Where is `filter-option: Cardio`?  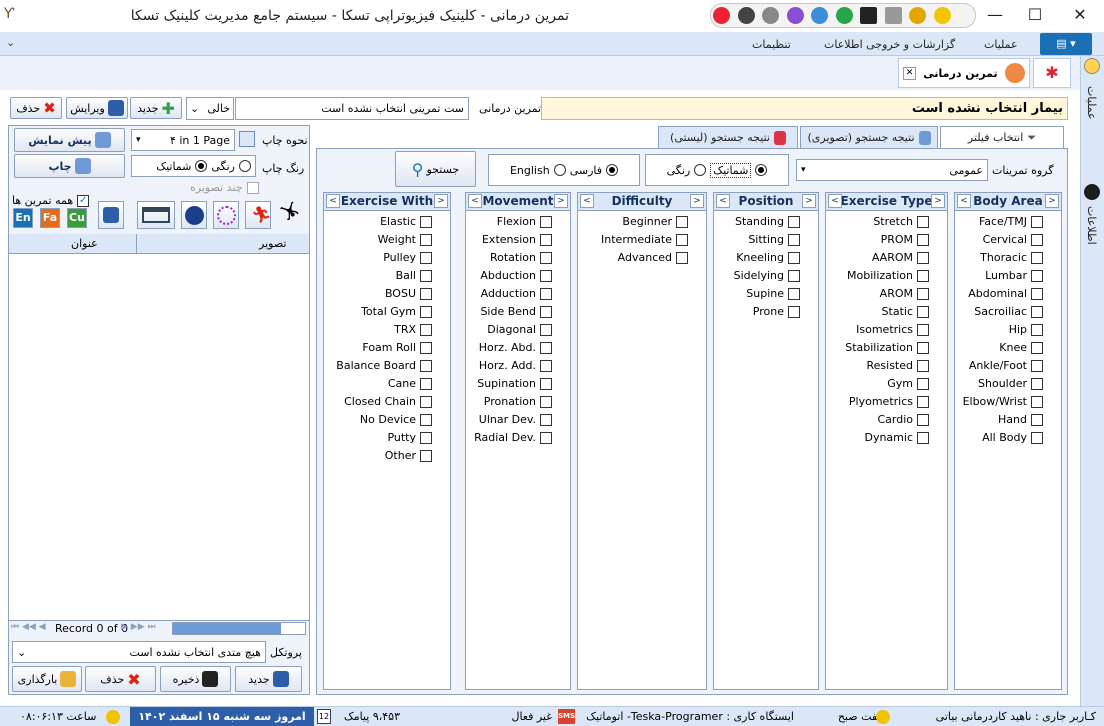 filter-option: Cardio is located at coordinates (879, 420).